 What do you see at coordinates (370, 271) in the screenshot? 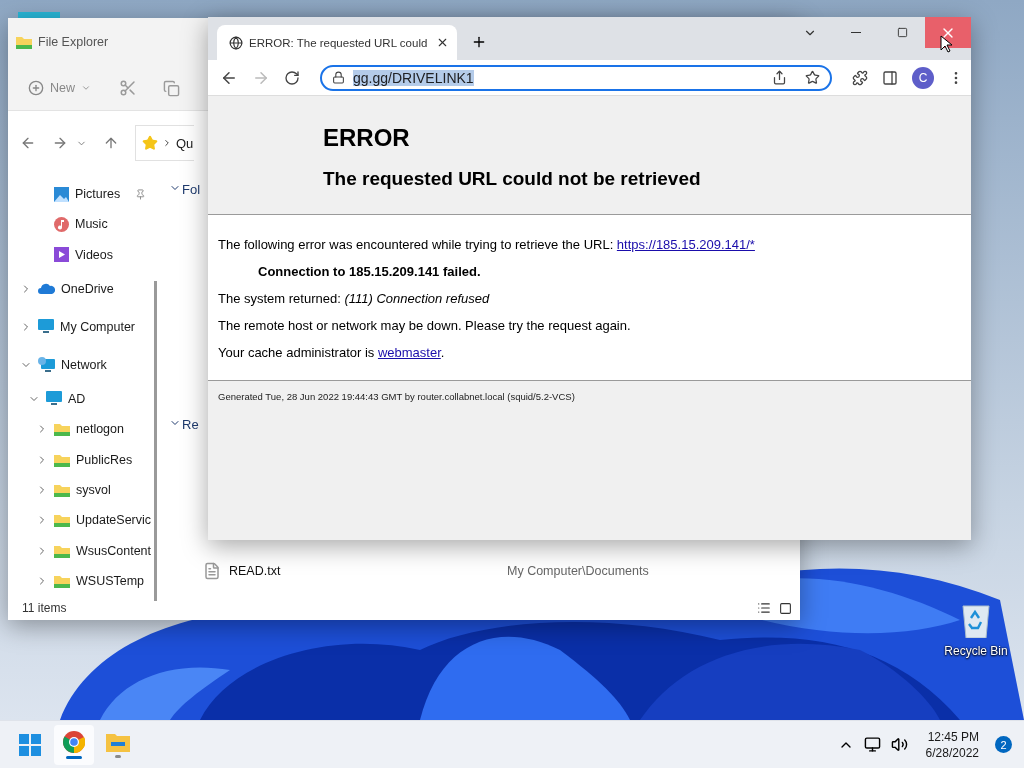
I see `error-detail: Connection to 185.15.209.141 failed.` at bounding box center [370, 271].